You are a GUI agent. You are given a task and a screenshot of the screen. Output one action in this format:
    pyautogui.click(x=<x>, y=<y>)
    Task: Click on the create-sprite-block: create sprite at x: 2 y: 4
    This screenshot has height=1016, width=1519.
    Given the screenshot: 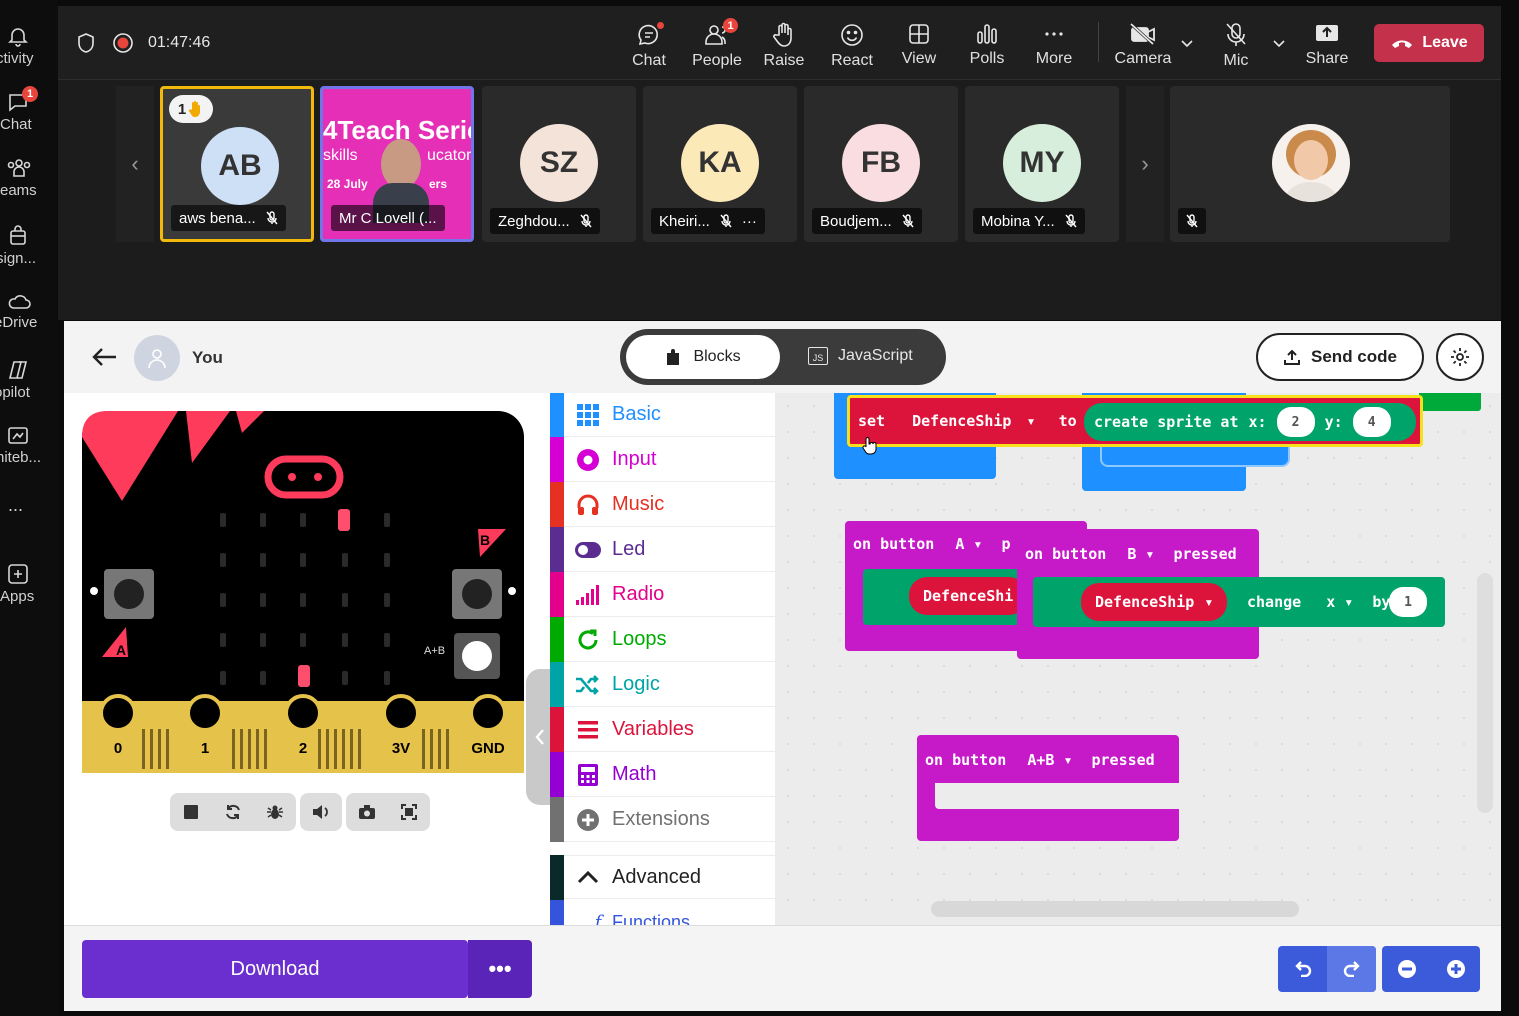 What is the action you would take?
    pyautogui.click(x=1250, y=422)
    